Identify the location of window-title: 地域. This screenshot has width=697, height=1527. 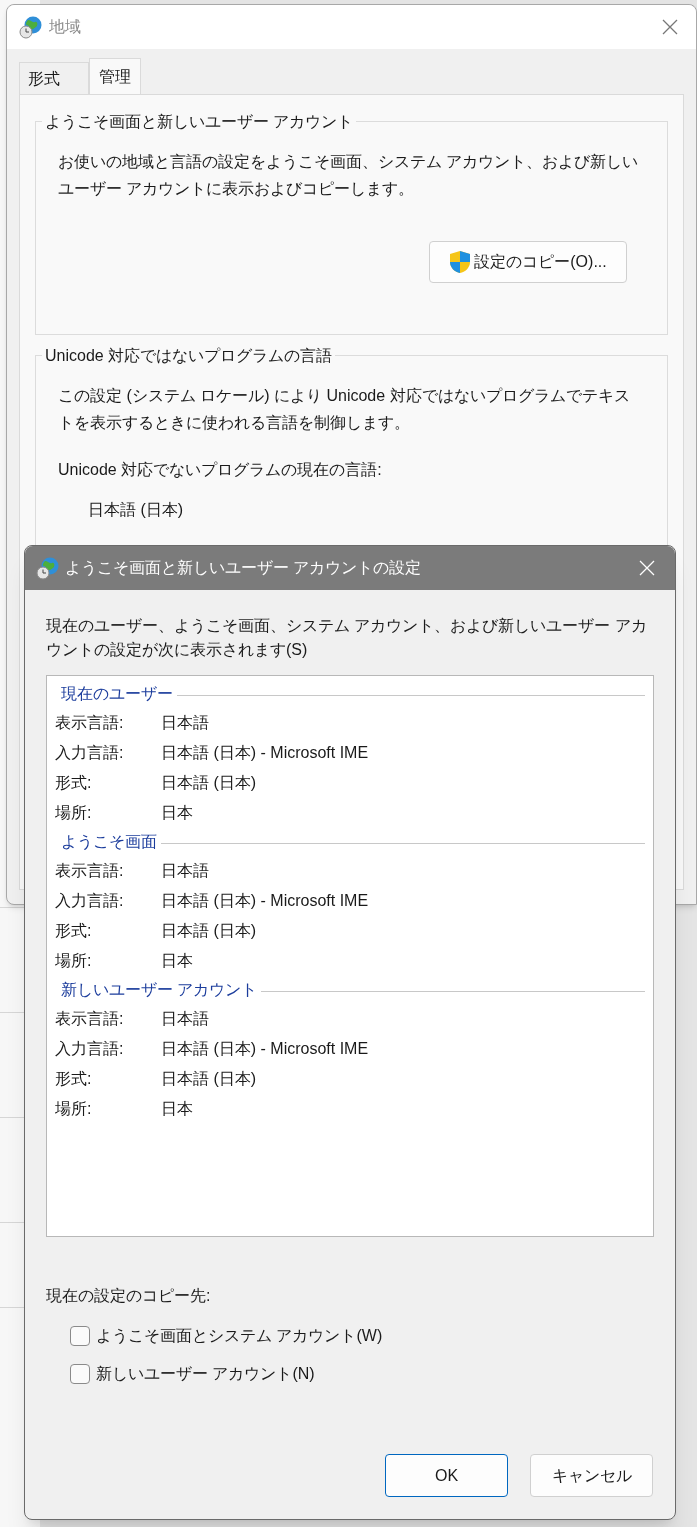
(65, 27).